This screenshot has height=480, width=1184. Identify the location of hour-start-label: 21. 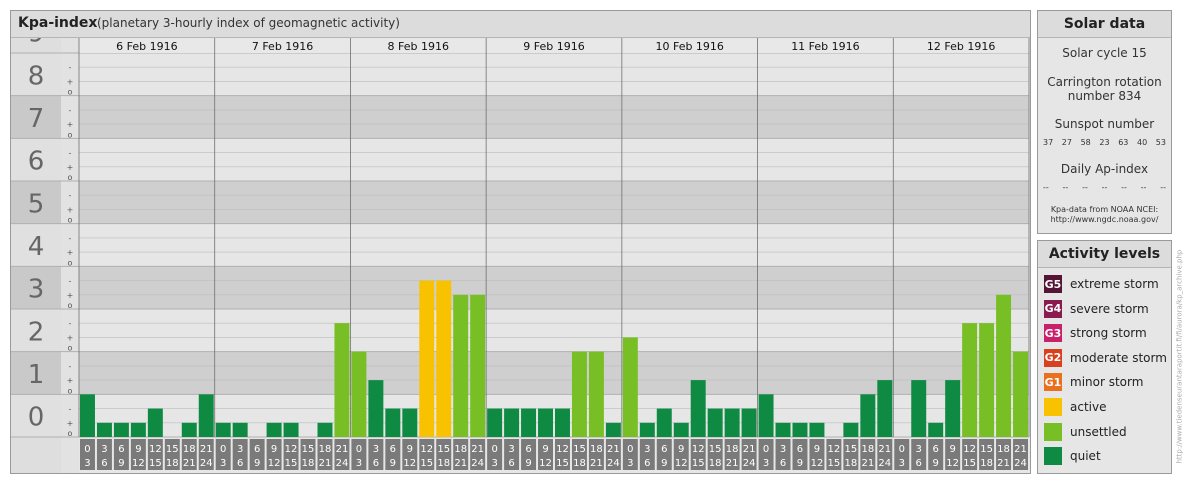
(613, 449).